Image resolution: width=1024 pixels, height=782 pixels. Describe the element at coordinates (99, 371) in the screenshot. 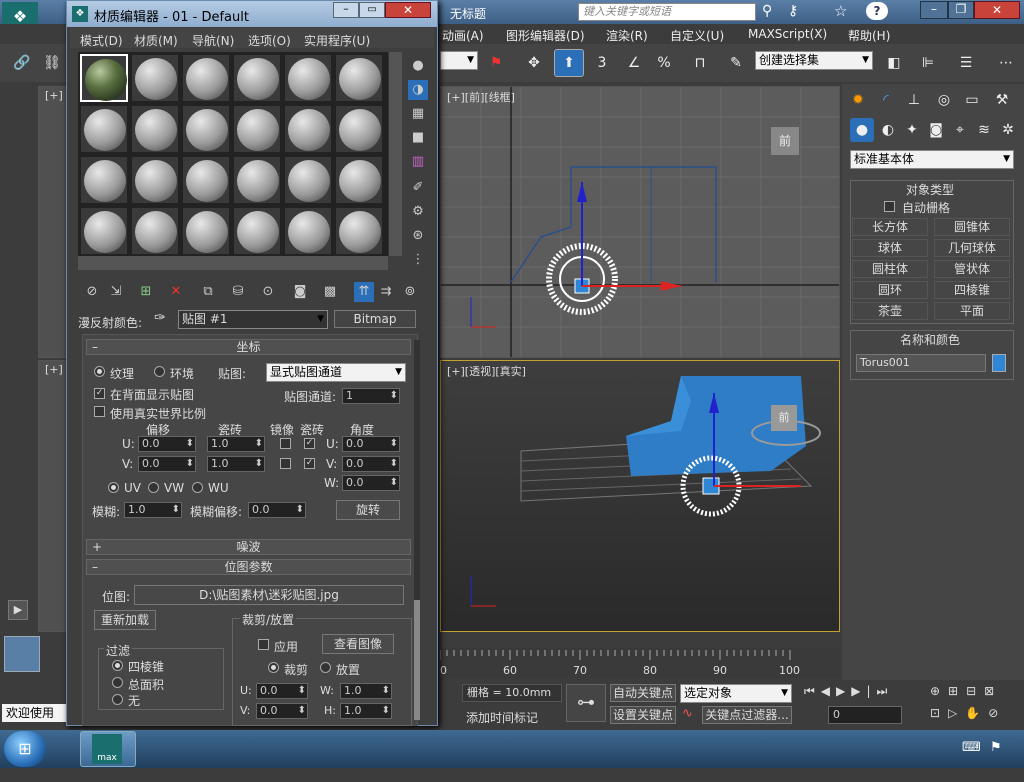

I see `texture-radio` at that location.